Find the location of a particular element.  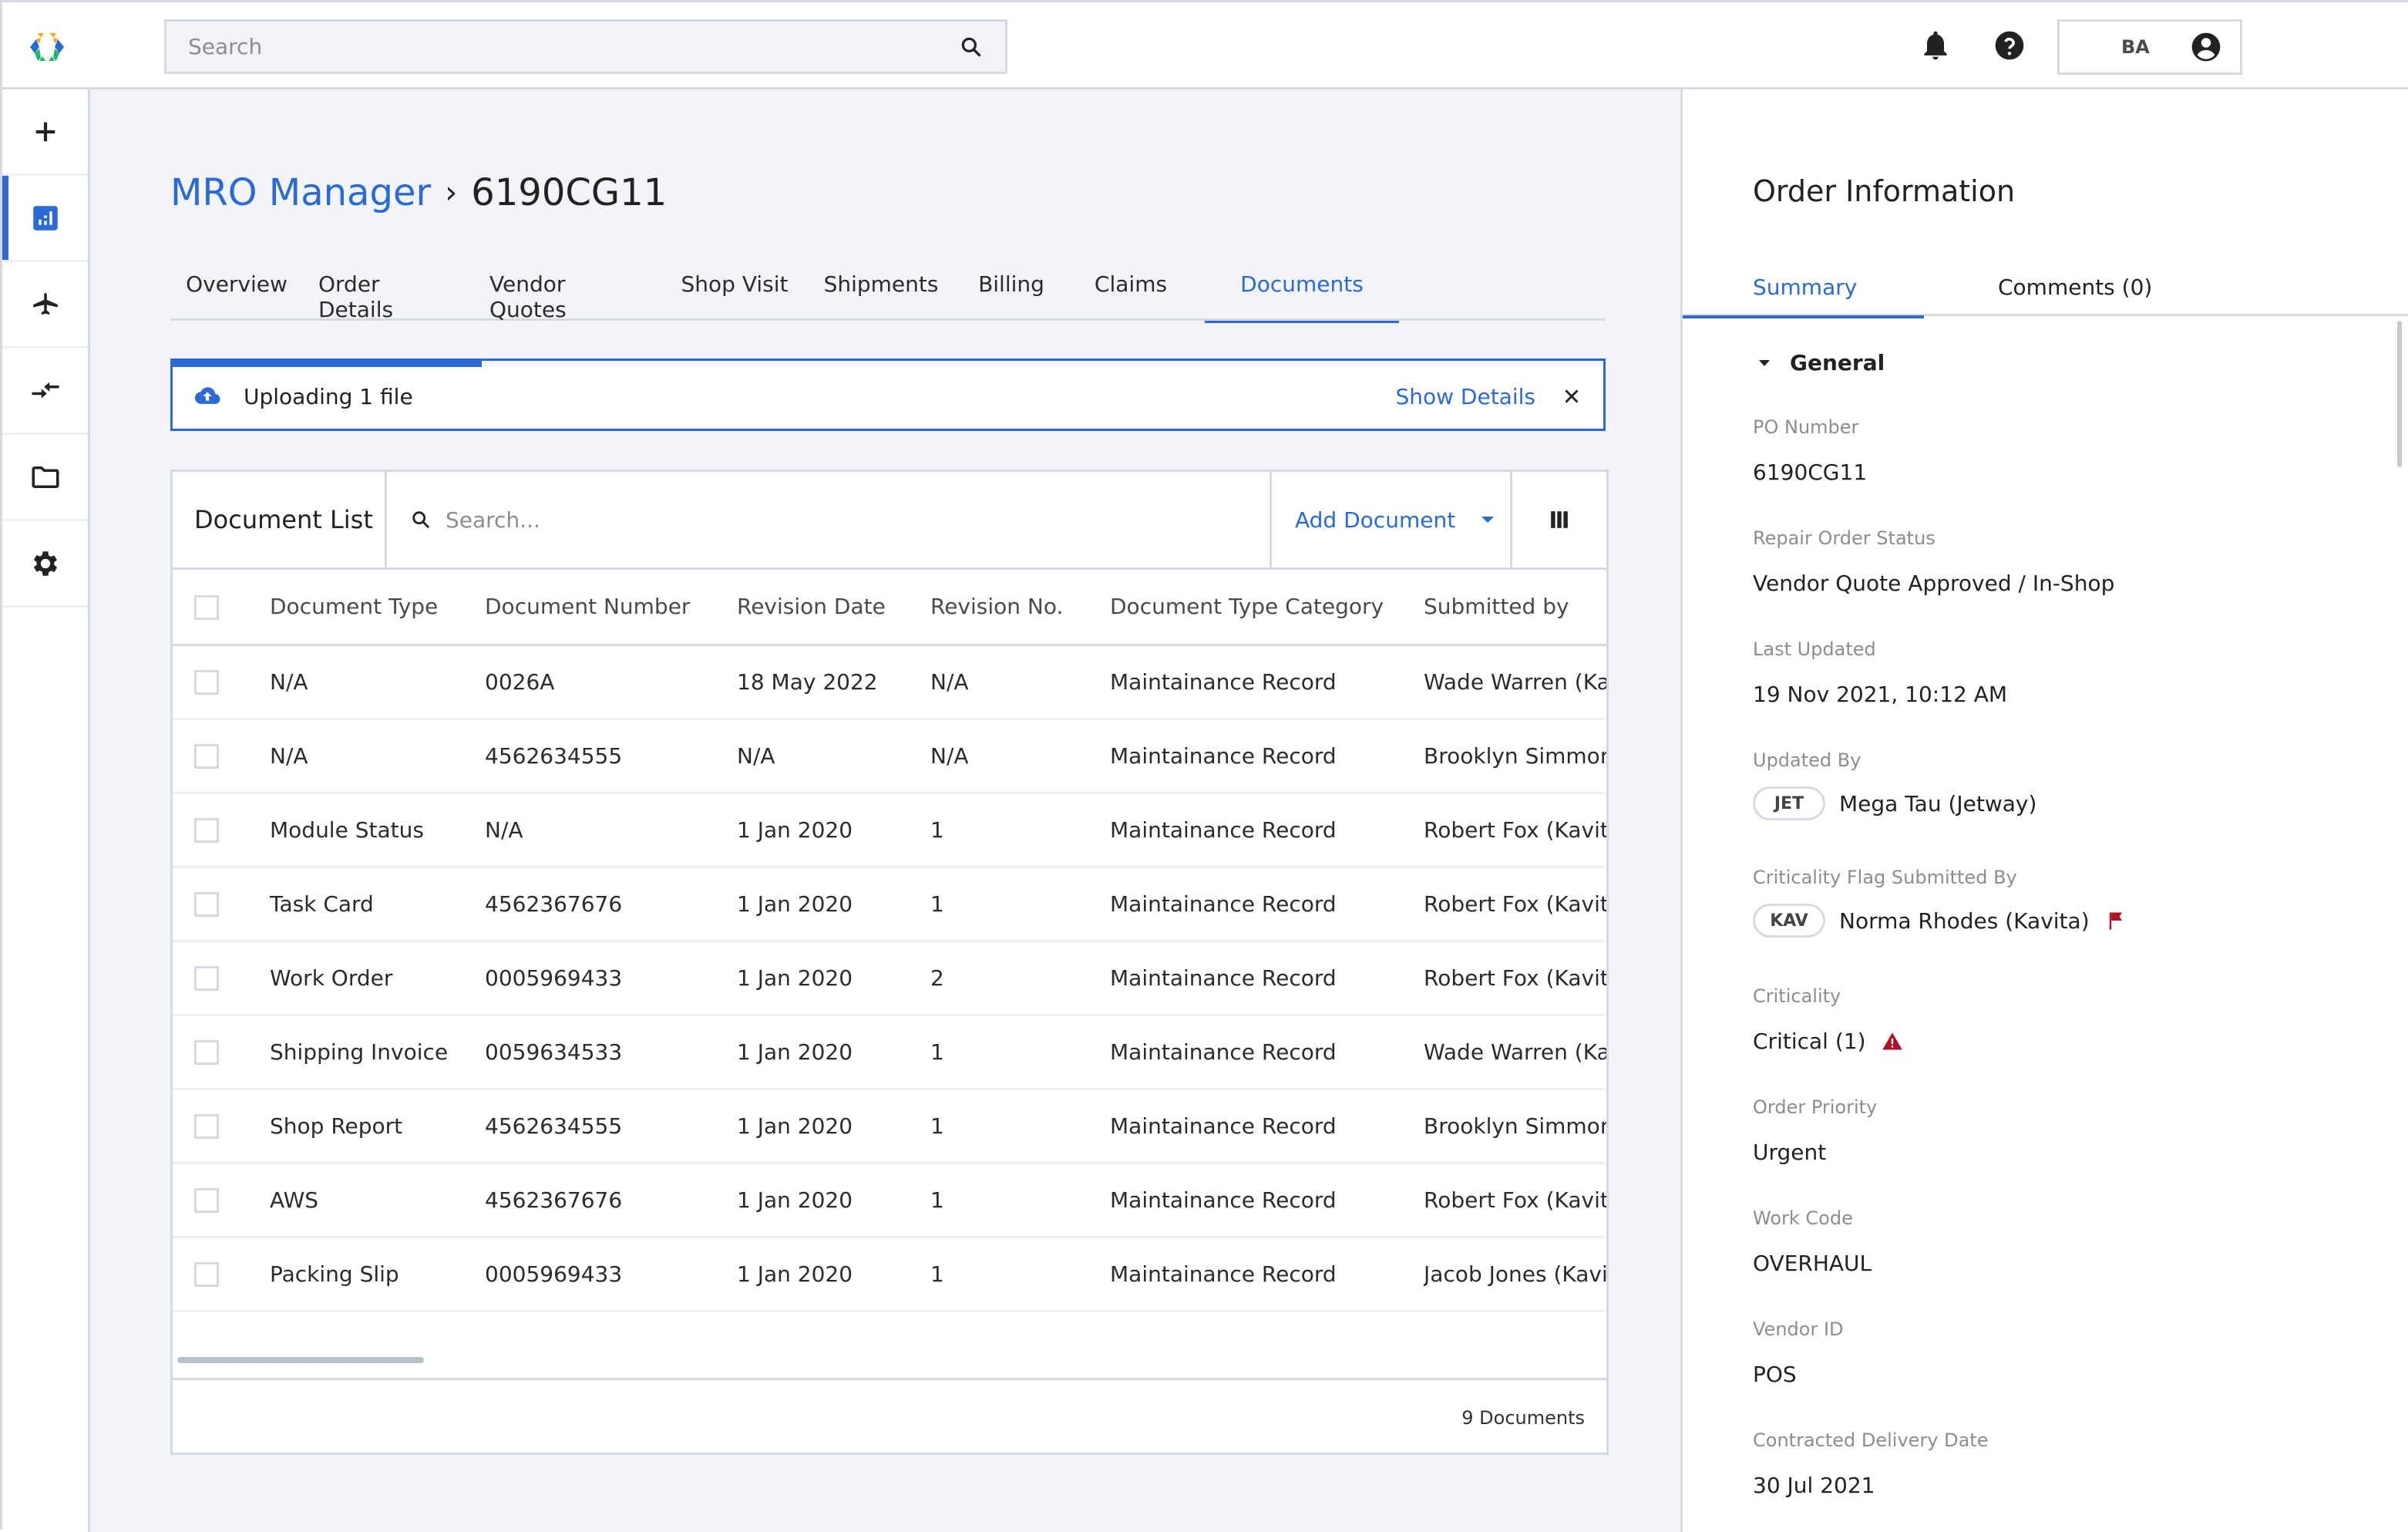

sidebar-item-settings is located at coordinates (45, 564).